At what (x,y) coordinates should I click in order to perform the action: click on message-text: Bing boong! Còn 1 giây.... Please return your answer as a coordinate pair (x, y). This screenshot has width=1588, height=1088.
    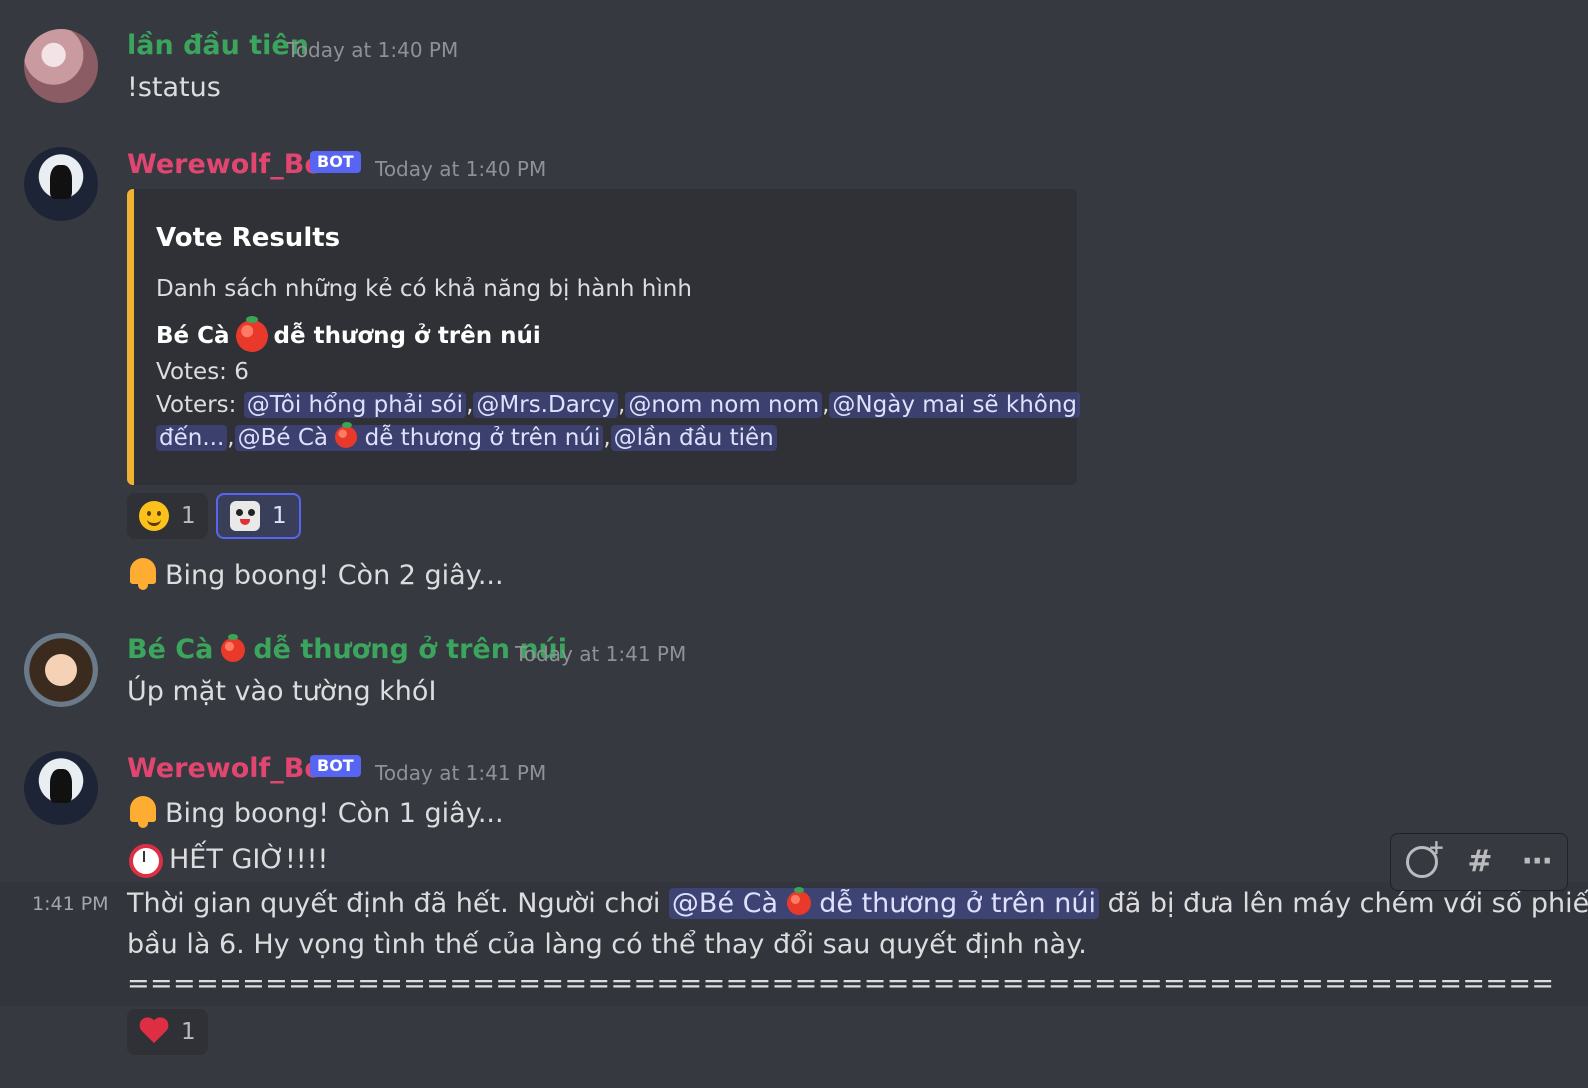
    Looking at the image, I should click on (334, 813).